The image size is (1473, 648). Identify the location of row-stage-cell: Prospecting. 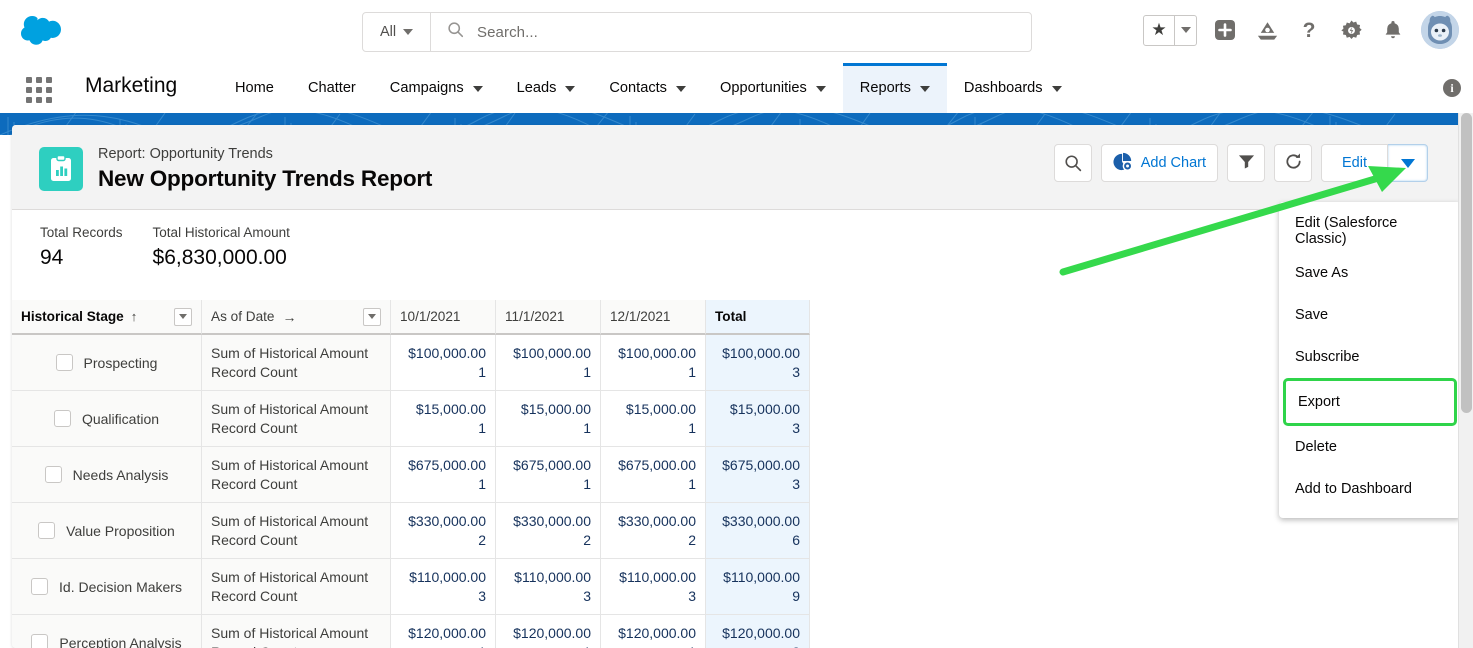
(107, 363).